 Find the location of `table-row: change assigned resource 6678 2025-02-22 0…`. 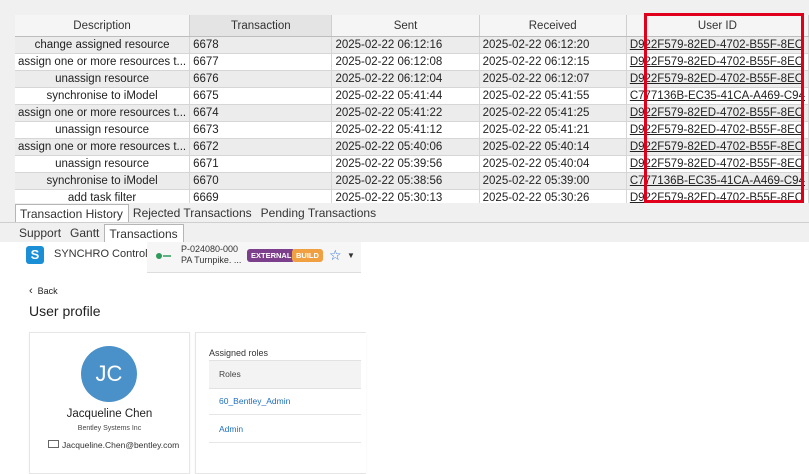

table-row: change assigned resource 6678 2025-02-22 0… is located at coordinates (412, 45).